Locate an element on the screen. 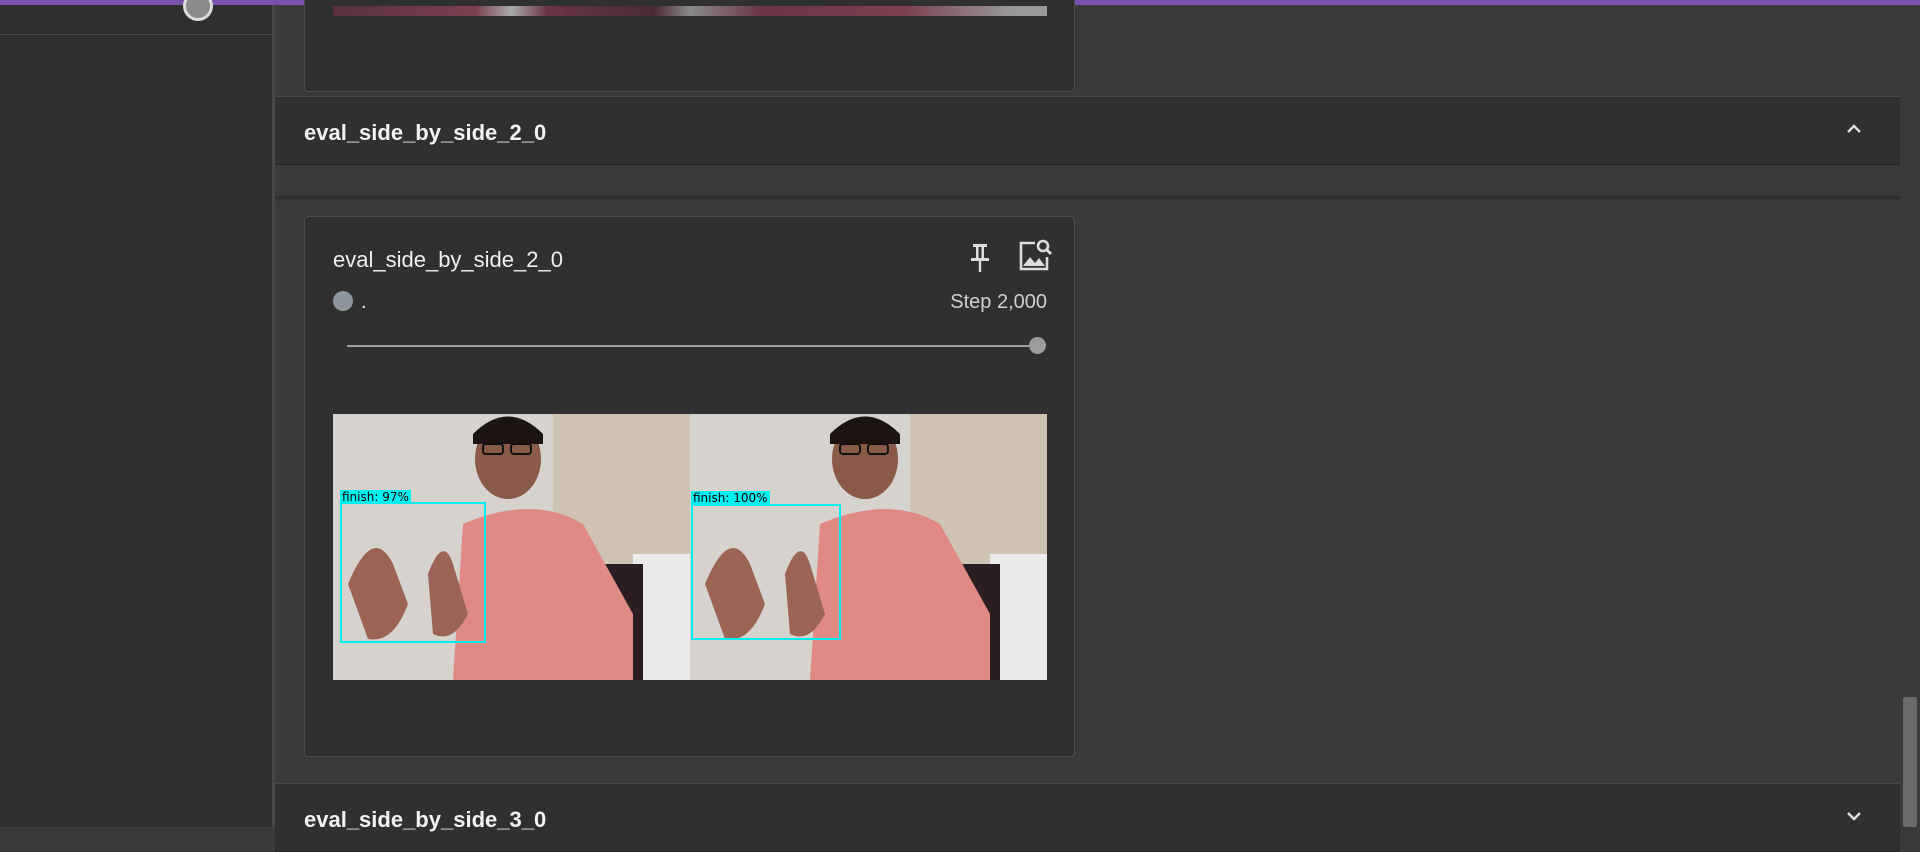 Image resolution: width=1920 pixels, height=852 pixels. image-search-icon is located at coordinates (1034, 256).